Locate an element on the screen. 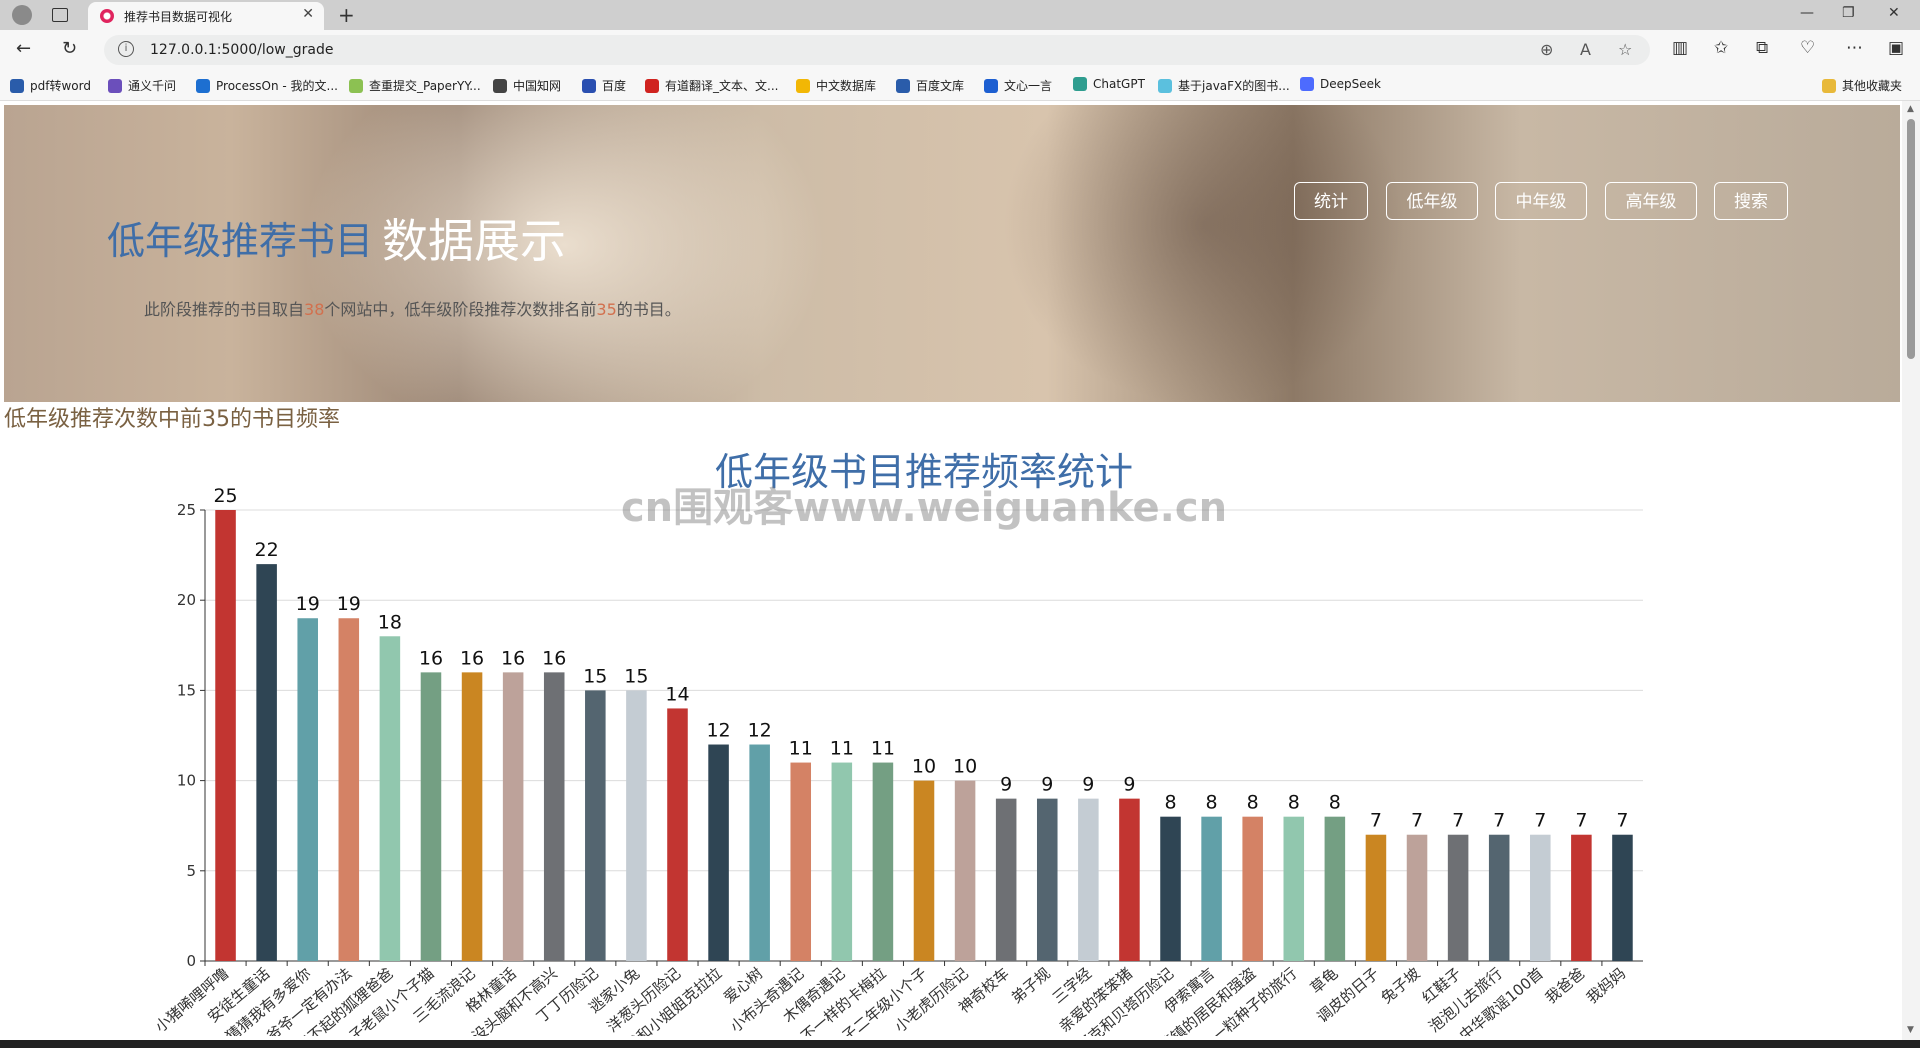  other-bookmarks-folder: 其他收藏夹 is located at coordinates (1862, 85).